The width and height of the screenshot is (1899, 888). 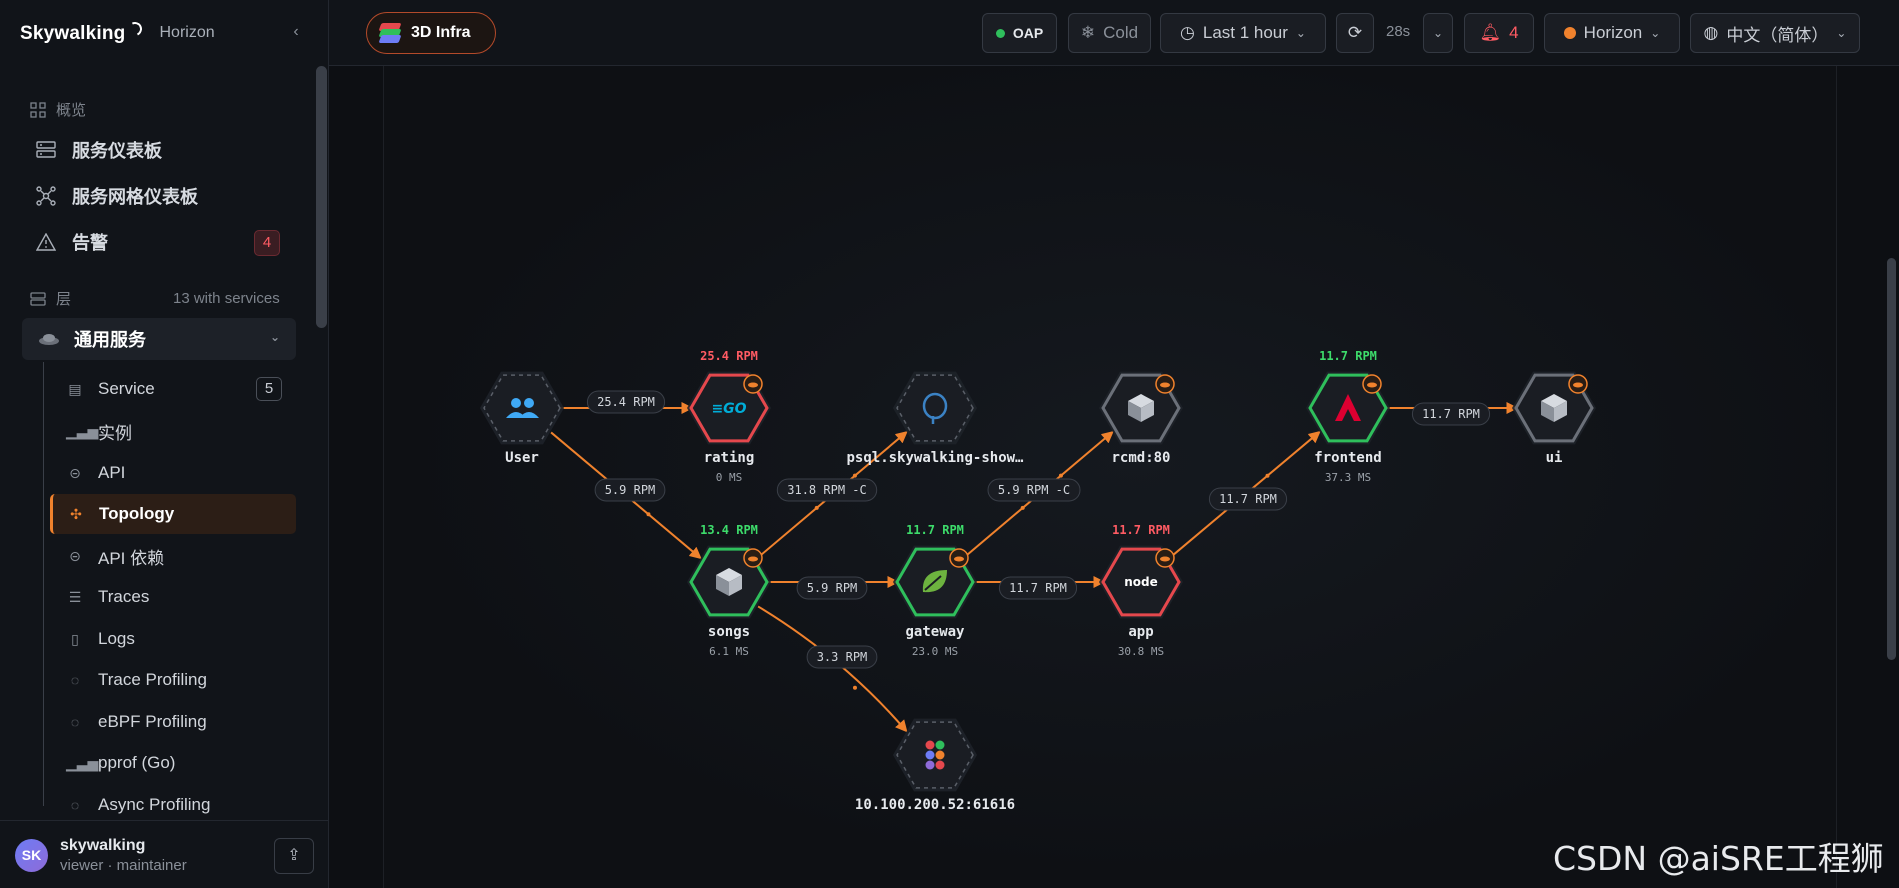 I want to click on go-icon: ≡GO, so click(x=728, y=409).